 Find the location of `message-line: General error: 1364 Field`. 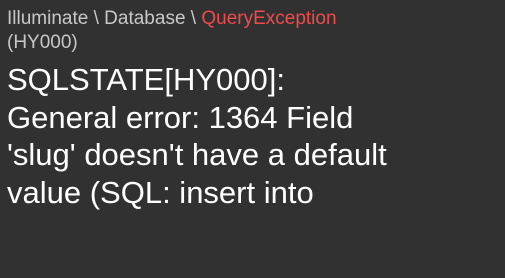

message-line: General error: 1364 Field is located at coordinates (180, 117).